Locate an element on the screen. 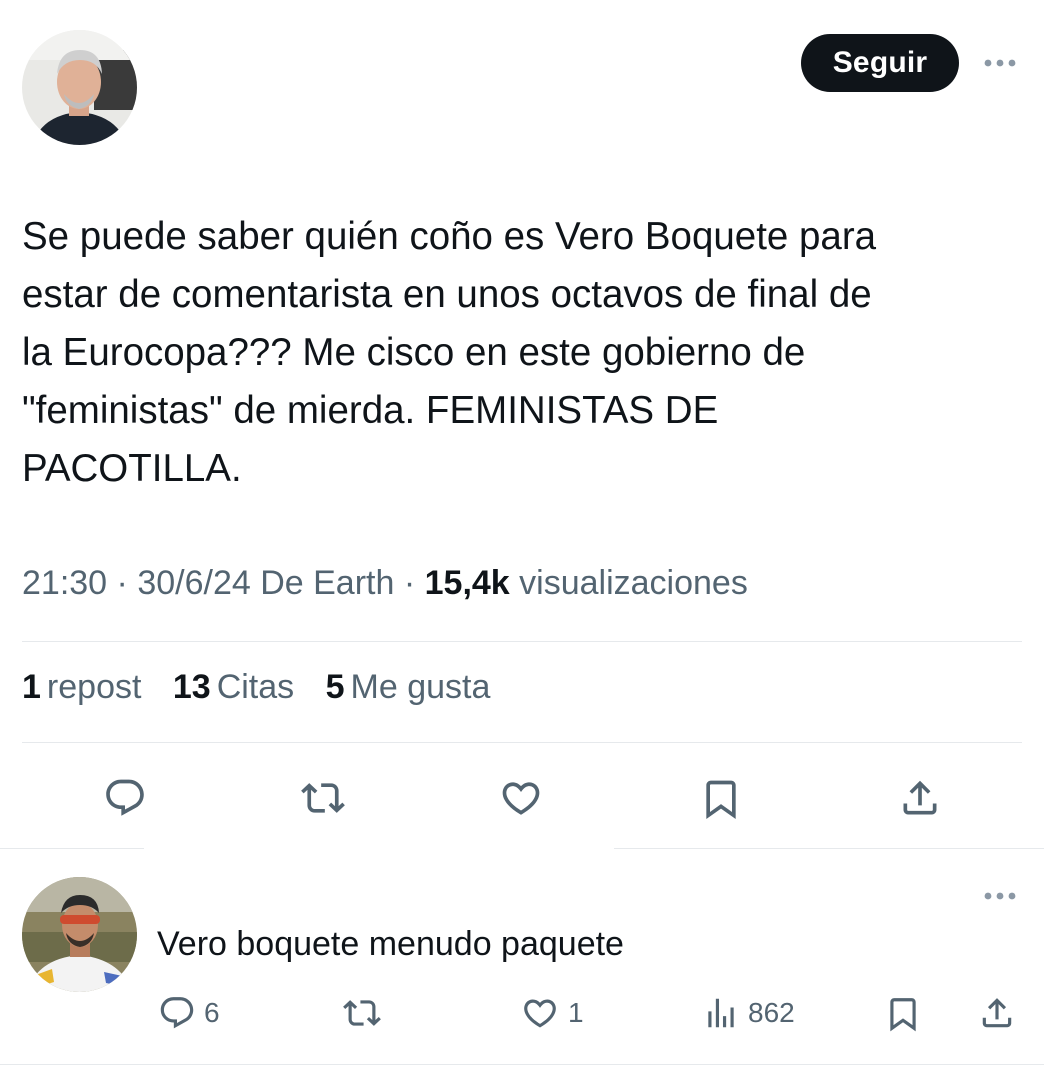 This screenshot has width=1044, height=1080. reply-repost-button is located at coordinates (362, 1013).